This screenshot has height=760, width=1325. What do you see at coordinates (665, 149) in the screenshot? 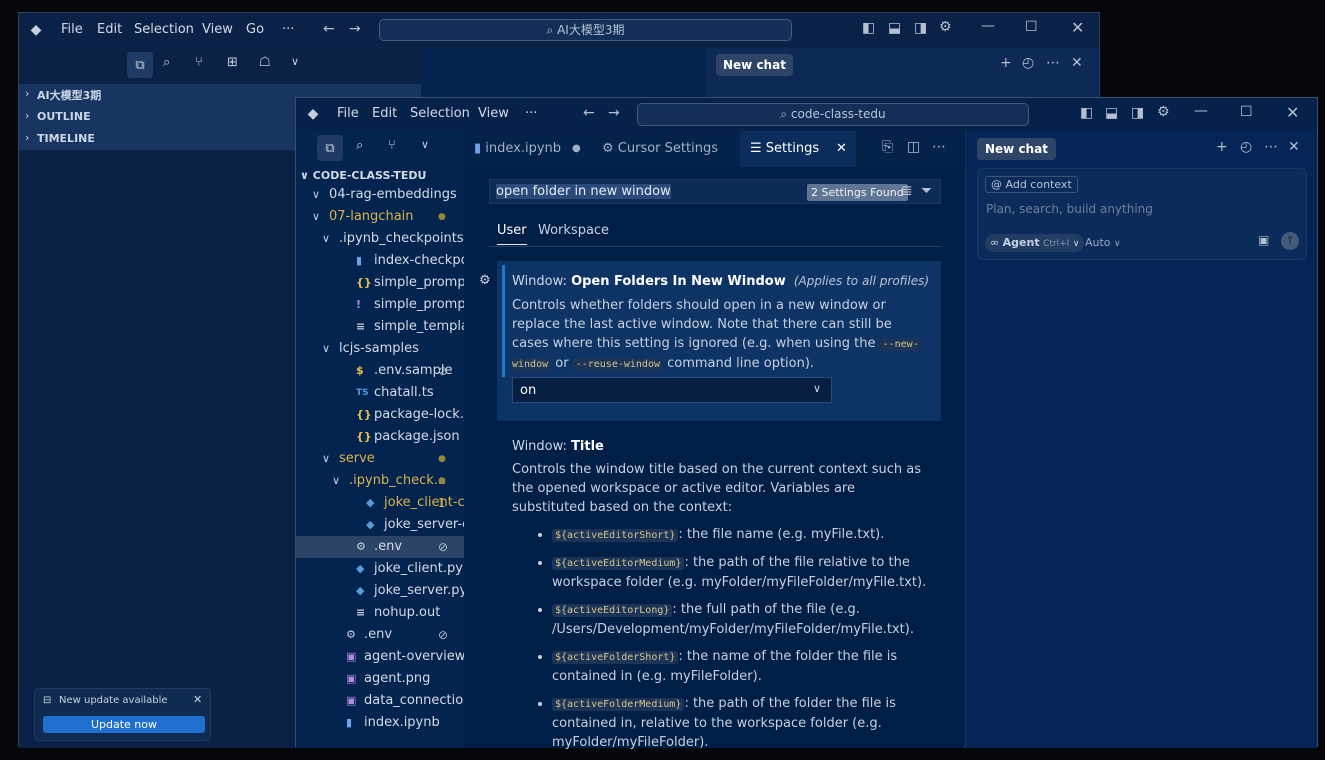
I see `tab-cursor-settings: ⚙ Cursor Settings` at bounding box center [665, 149].